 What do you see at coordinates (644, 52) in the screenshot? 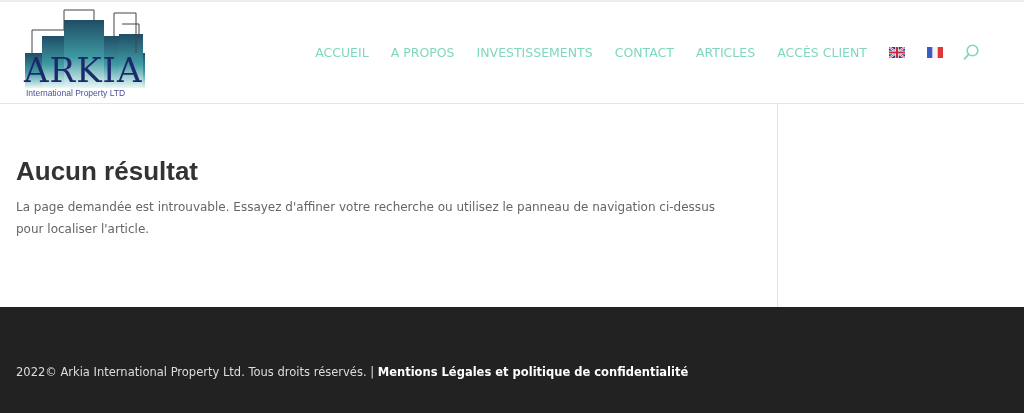
I see `nav-link: CONTACT` at bounding box center [644, 52].